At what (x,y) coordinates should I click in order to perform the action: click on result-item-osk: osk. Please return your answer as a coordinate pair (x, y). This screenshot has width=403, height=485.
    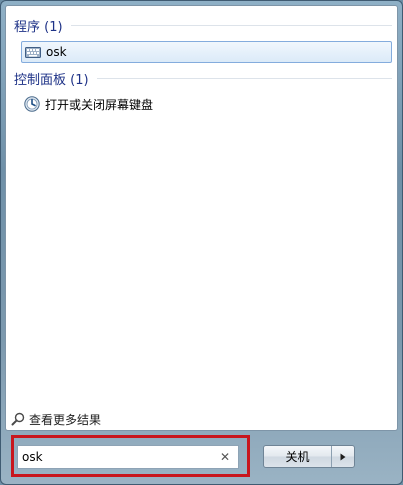
    Looking at the image, I should click on (206, 52).